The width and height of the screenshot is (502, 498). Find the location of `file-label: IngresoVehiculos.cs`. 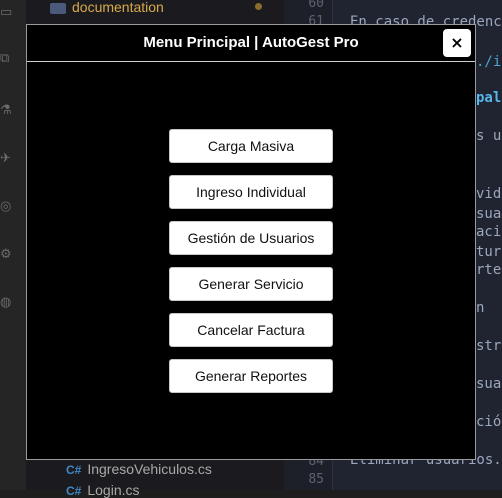

file-label: IngresoVehiculos.cs is located at coordinates (149, 469).